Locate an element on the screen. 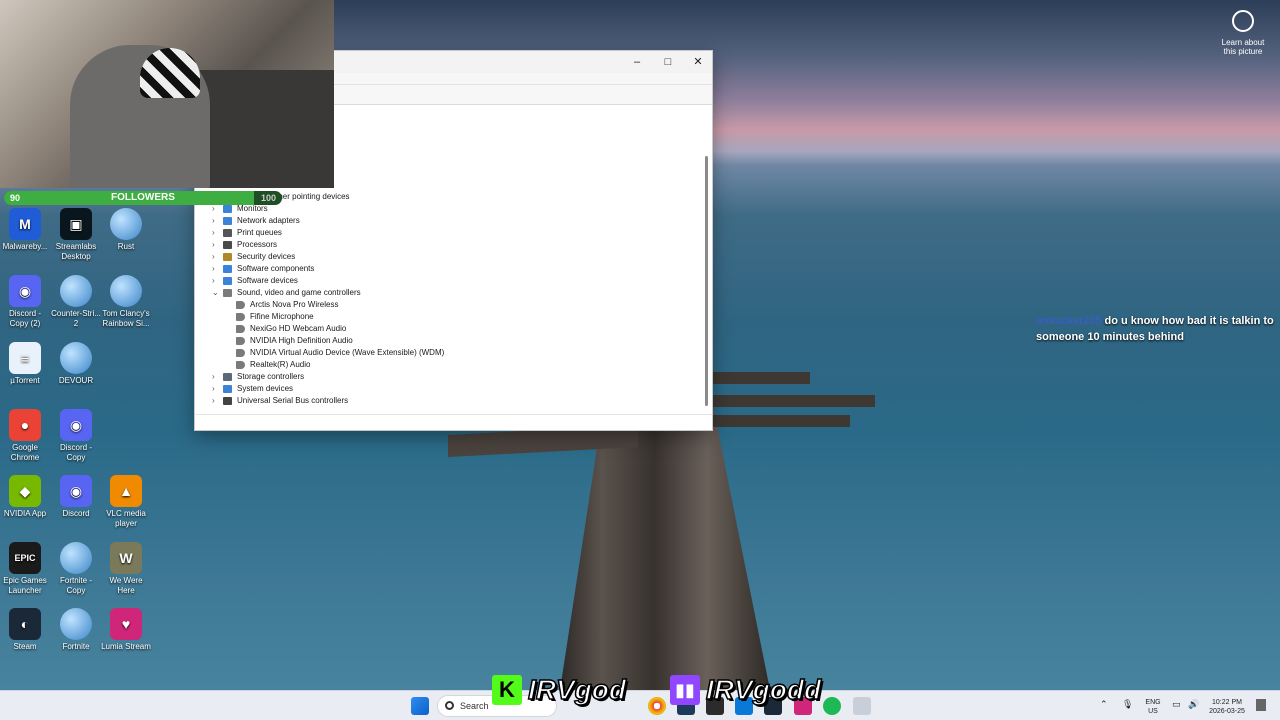  close-button: ✕ is located at coordinates (698, 62).